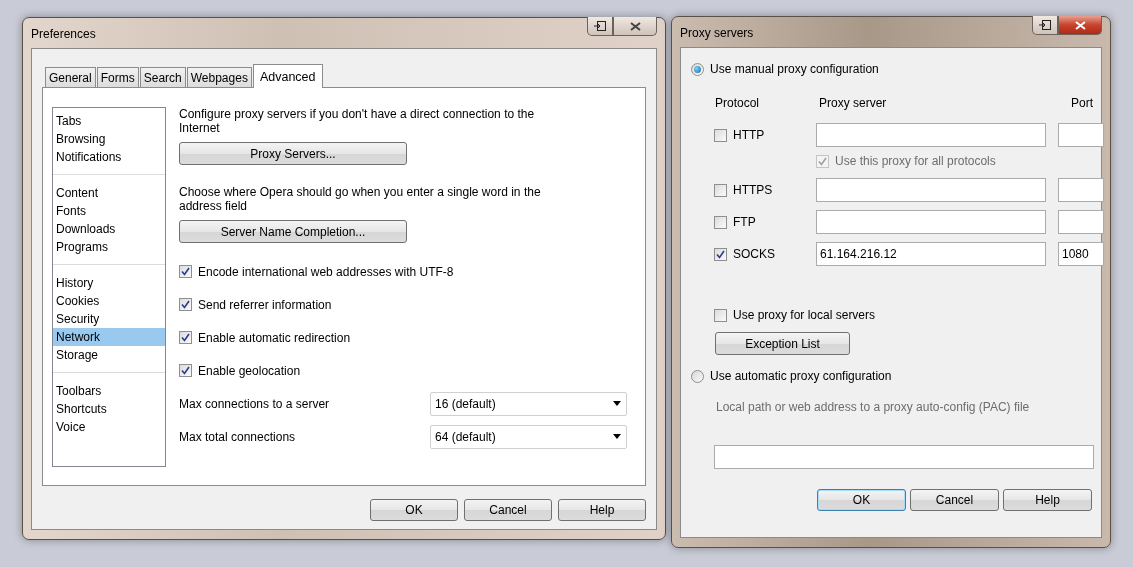 The height and width of the screenshot is (567, 1133). Describe the element at coordinates (1081, 254) in the screenshot. I see `port-field: 1080` at that location.